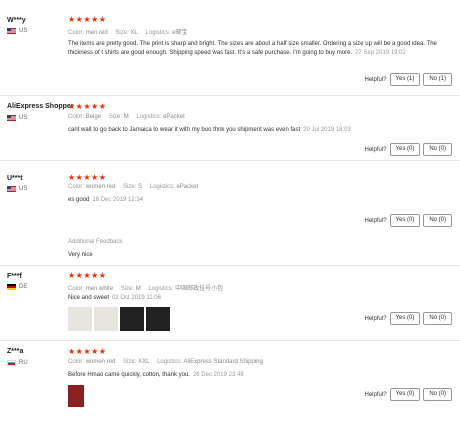 The image size is (460, 421). Describe the element at coordinates (11, 363) in the screenshot. I see `ru-flag-icon` at that location.